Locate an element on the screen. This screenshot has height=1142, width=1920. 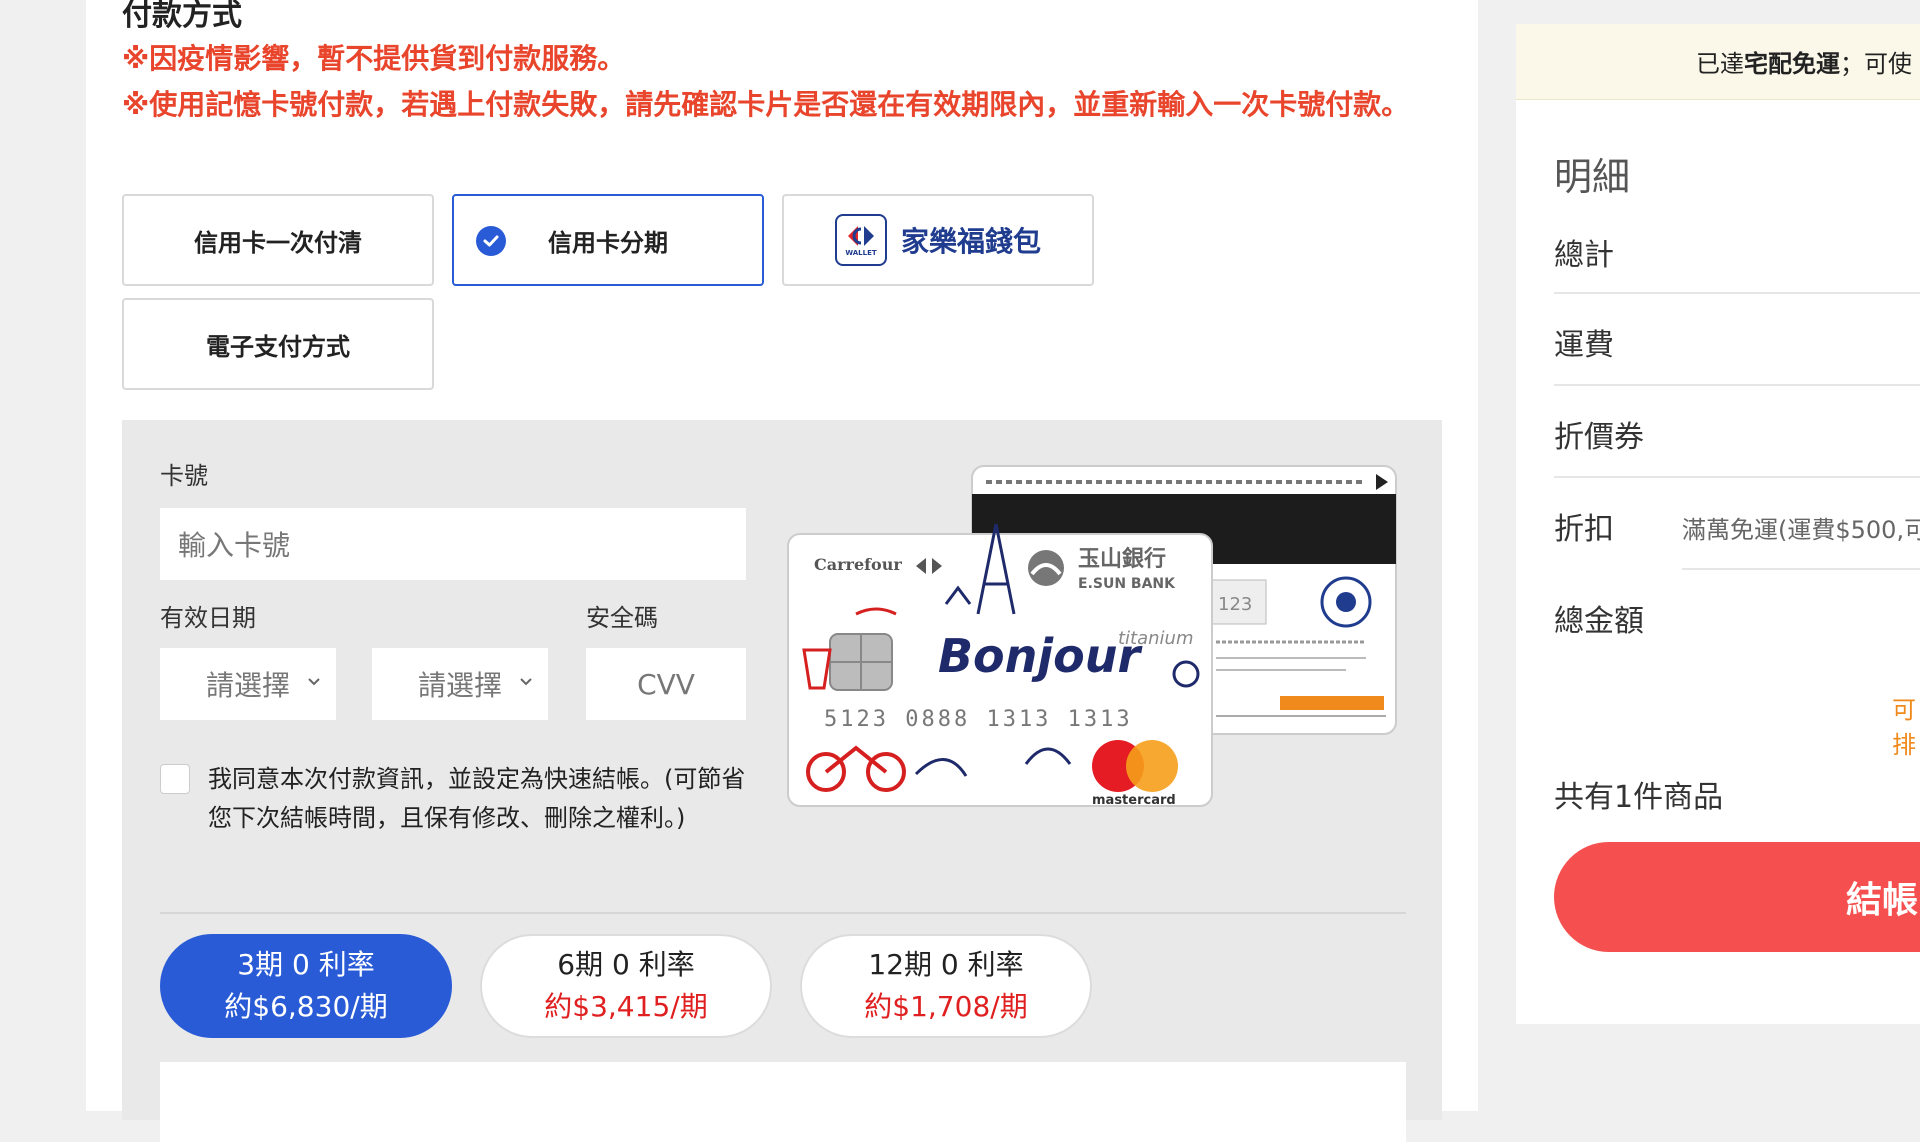
installment-12-option: 12期 0 利率 約$1,708/期 is located at coordinates (946, 986).